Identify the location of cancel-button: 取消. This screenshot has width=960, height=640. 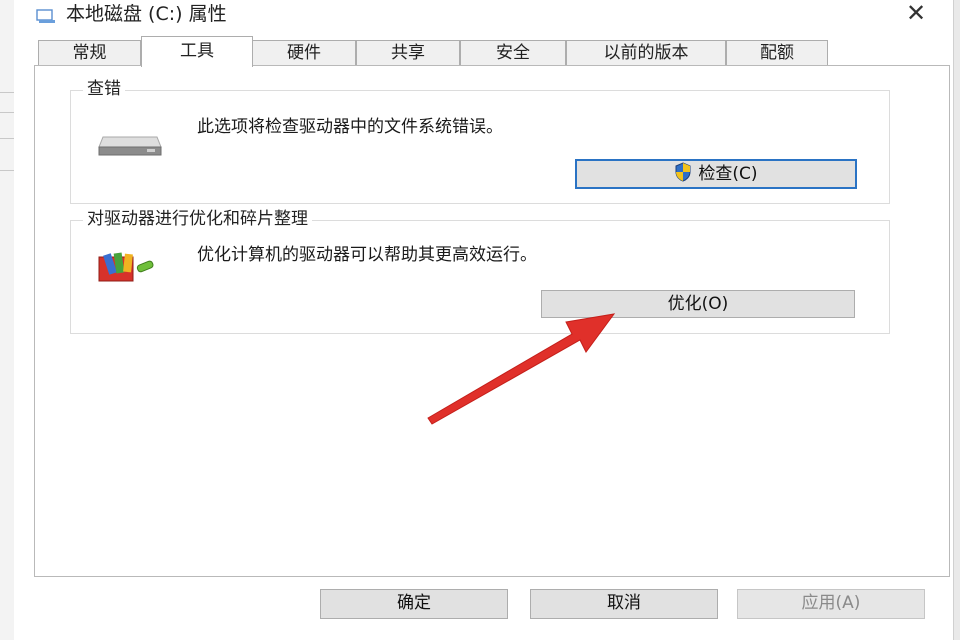
(624, 604).